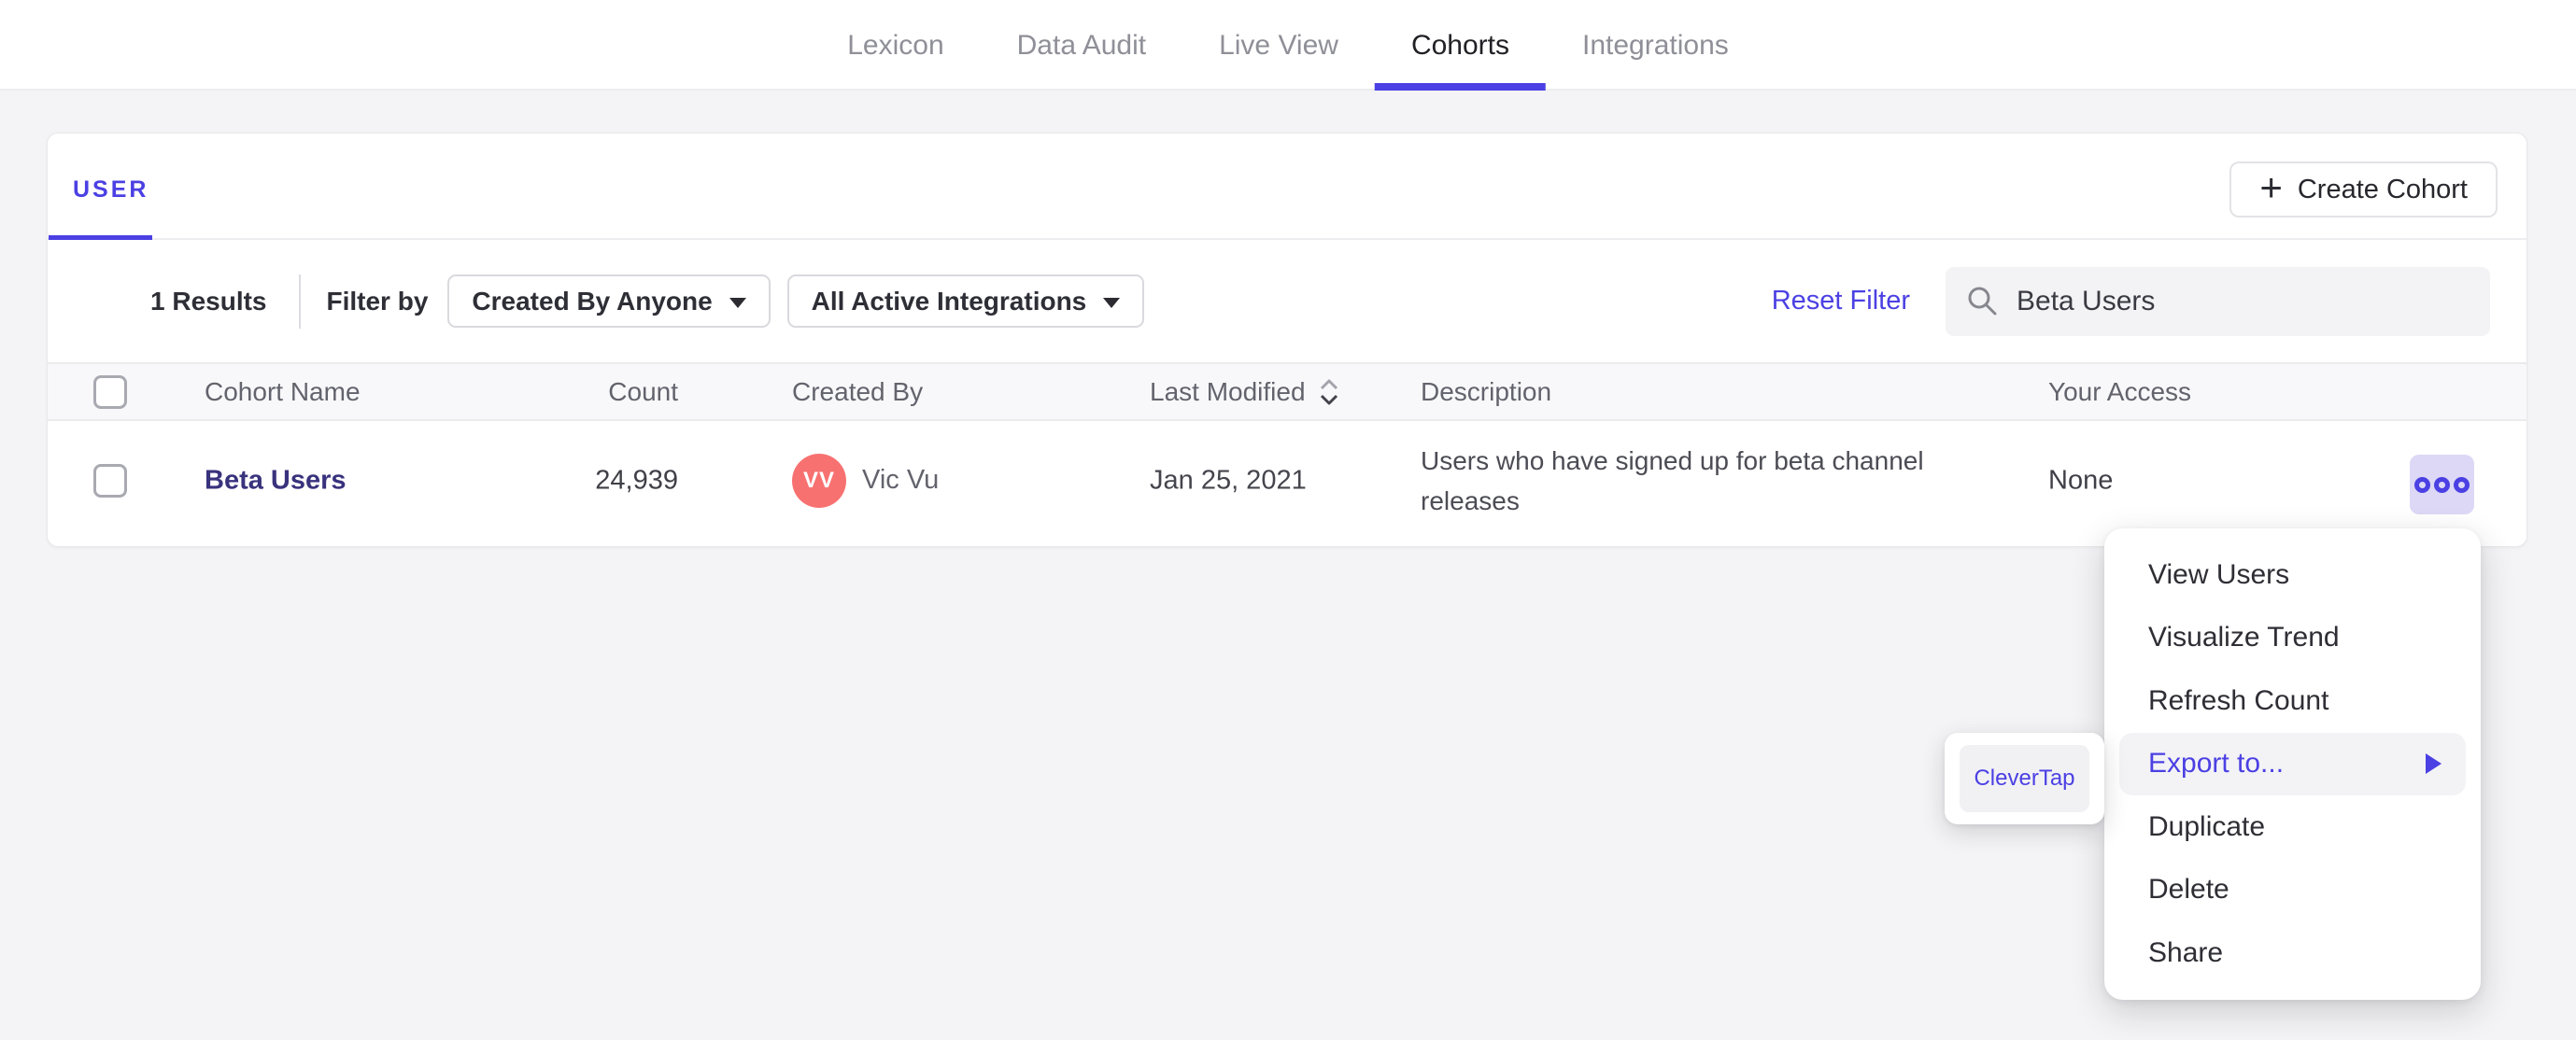 Image resolution: width=2576 pixels, height=1040 pixels. What do you see at coordinates (2292, 575) in the screenshot?
I see `menu-item-view-users: View Users` at bounding box center [2292, 575].